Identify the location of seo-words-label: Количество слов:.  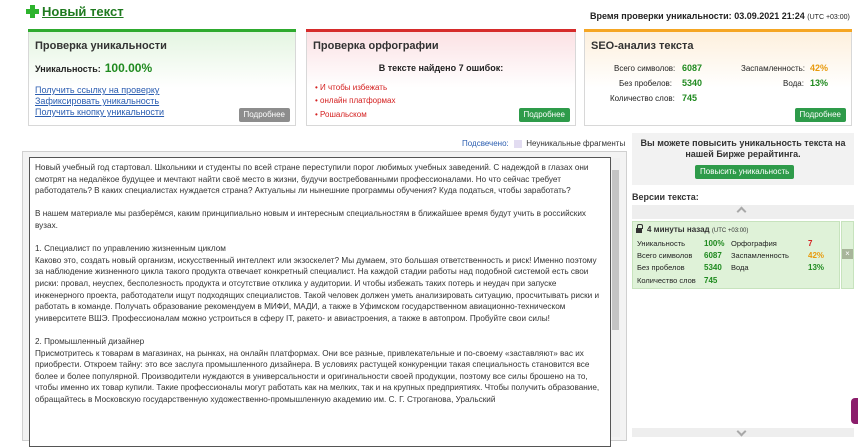
(642, 98).